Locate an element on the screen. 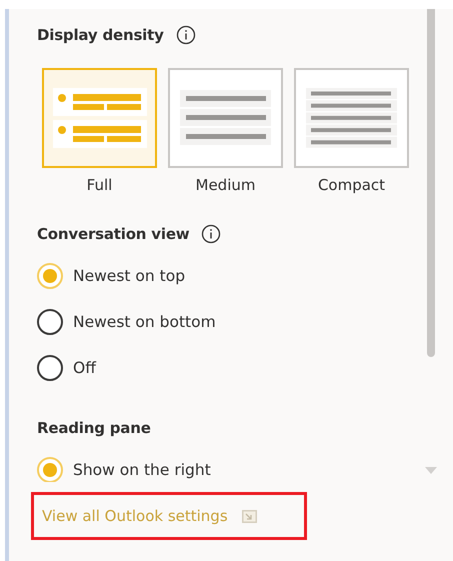 The image size is (453, 561). radio-label: Show on the right is located at coordinates (142, 470).